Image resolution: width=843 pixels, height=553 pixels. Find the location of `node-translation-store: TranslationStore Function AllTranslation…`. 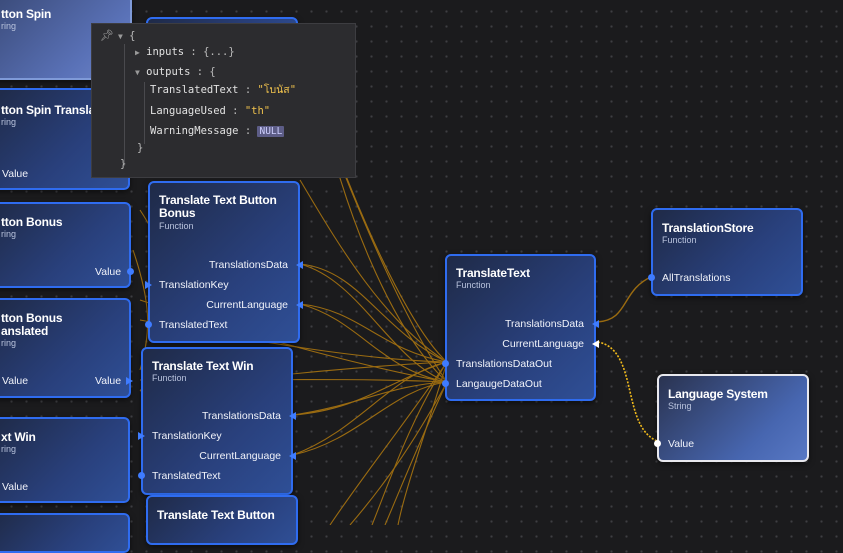

node-translation-store: TranslationStore Function AllTranslation… is located at coordinates (725, 252).